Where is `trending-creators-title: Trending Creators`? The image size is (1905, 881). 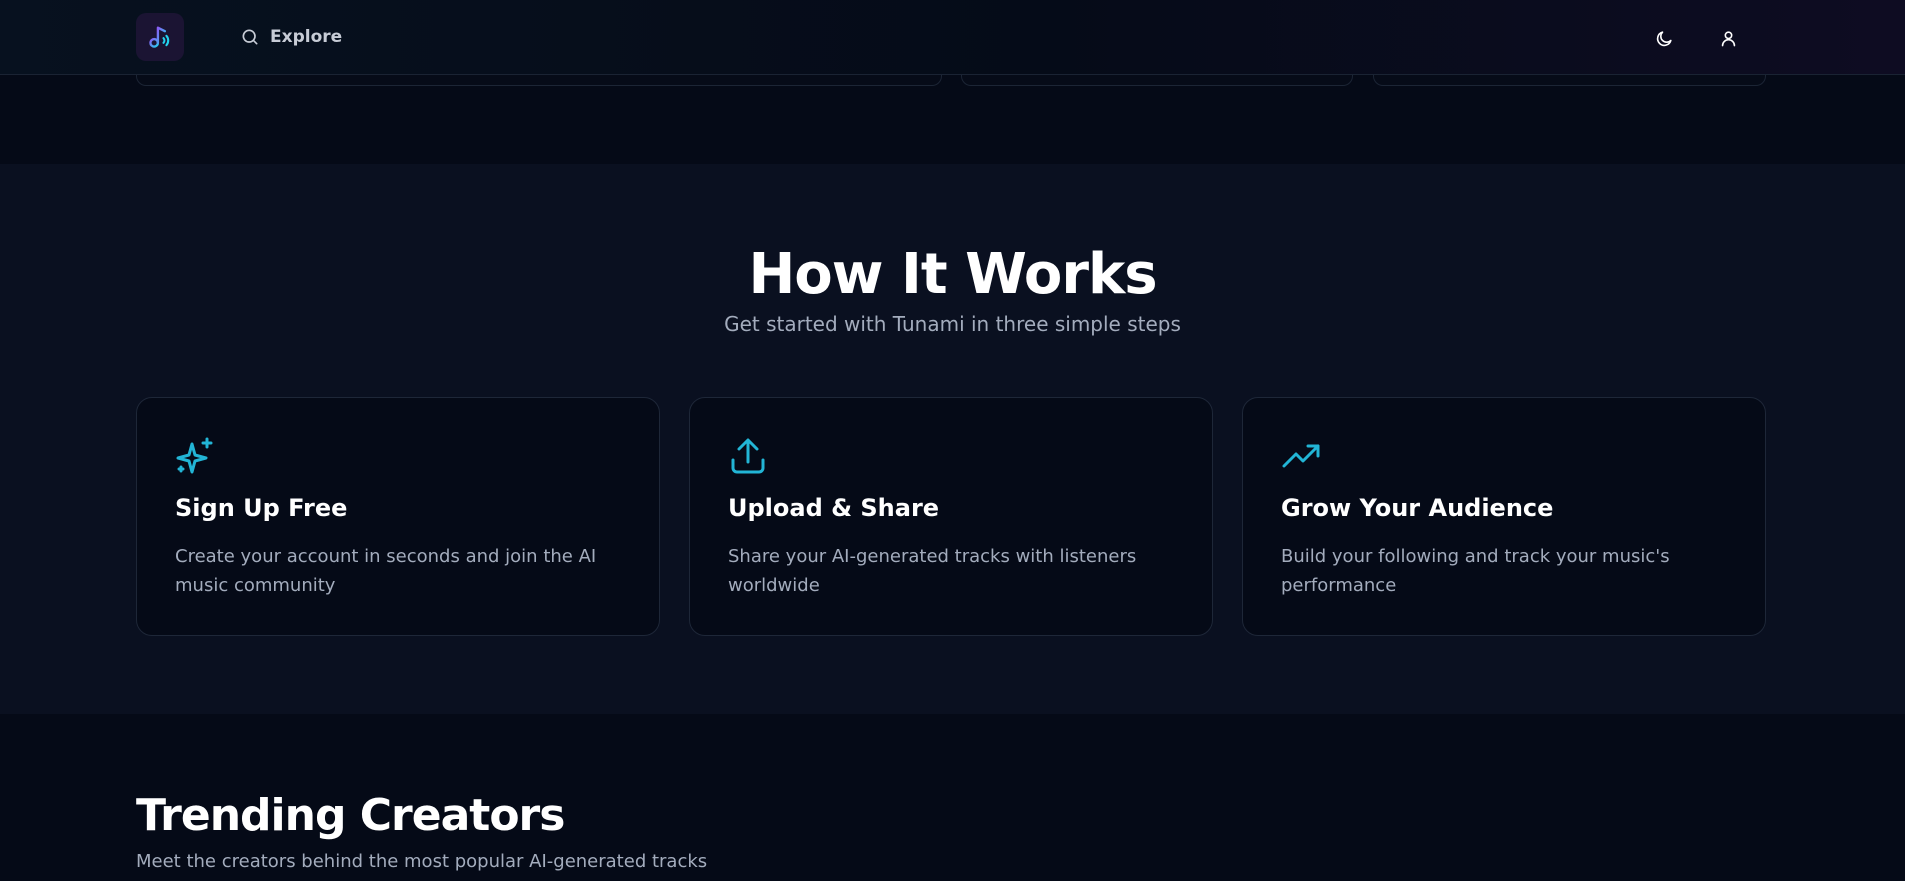
trending-creators-title: Trending Creators is located at coordinates (350, 815).